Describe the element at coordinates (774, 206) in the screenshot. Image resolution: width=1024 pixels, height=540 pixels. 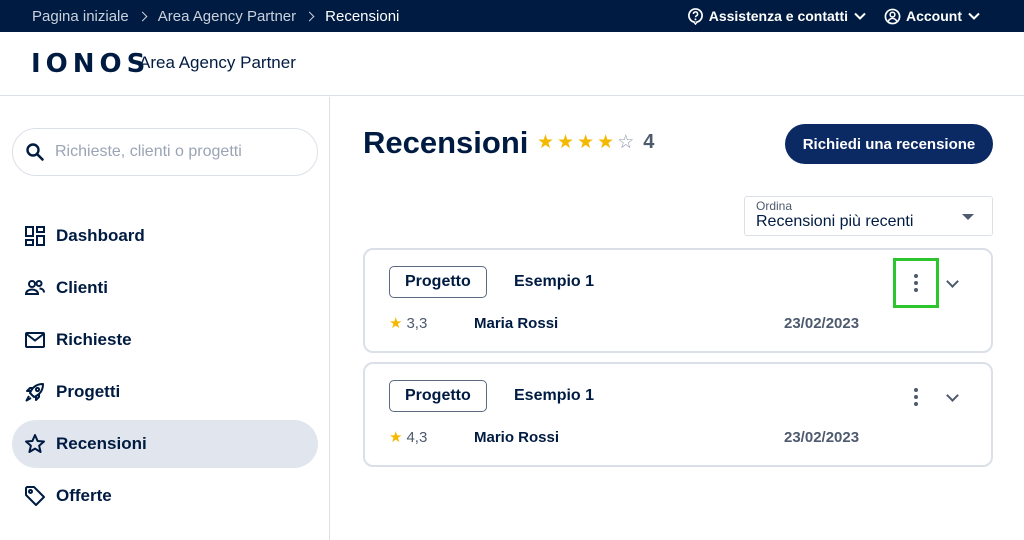
I see `sort-label: Ordina` at that location.